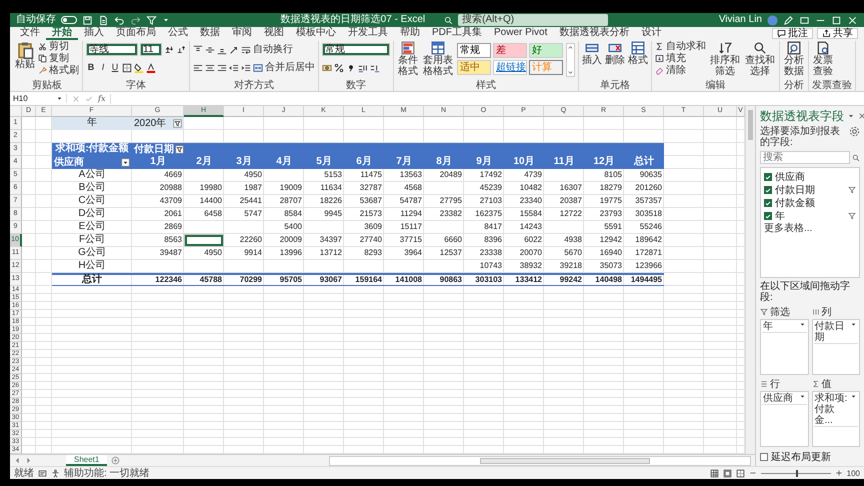 This screenshot has width=864, height=486. I want to click on fill-down-icon, so click(659, 58).